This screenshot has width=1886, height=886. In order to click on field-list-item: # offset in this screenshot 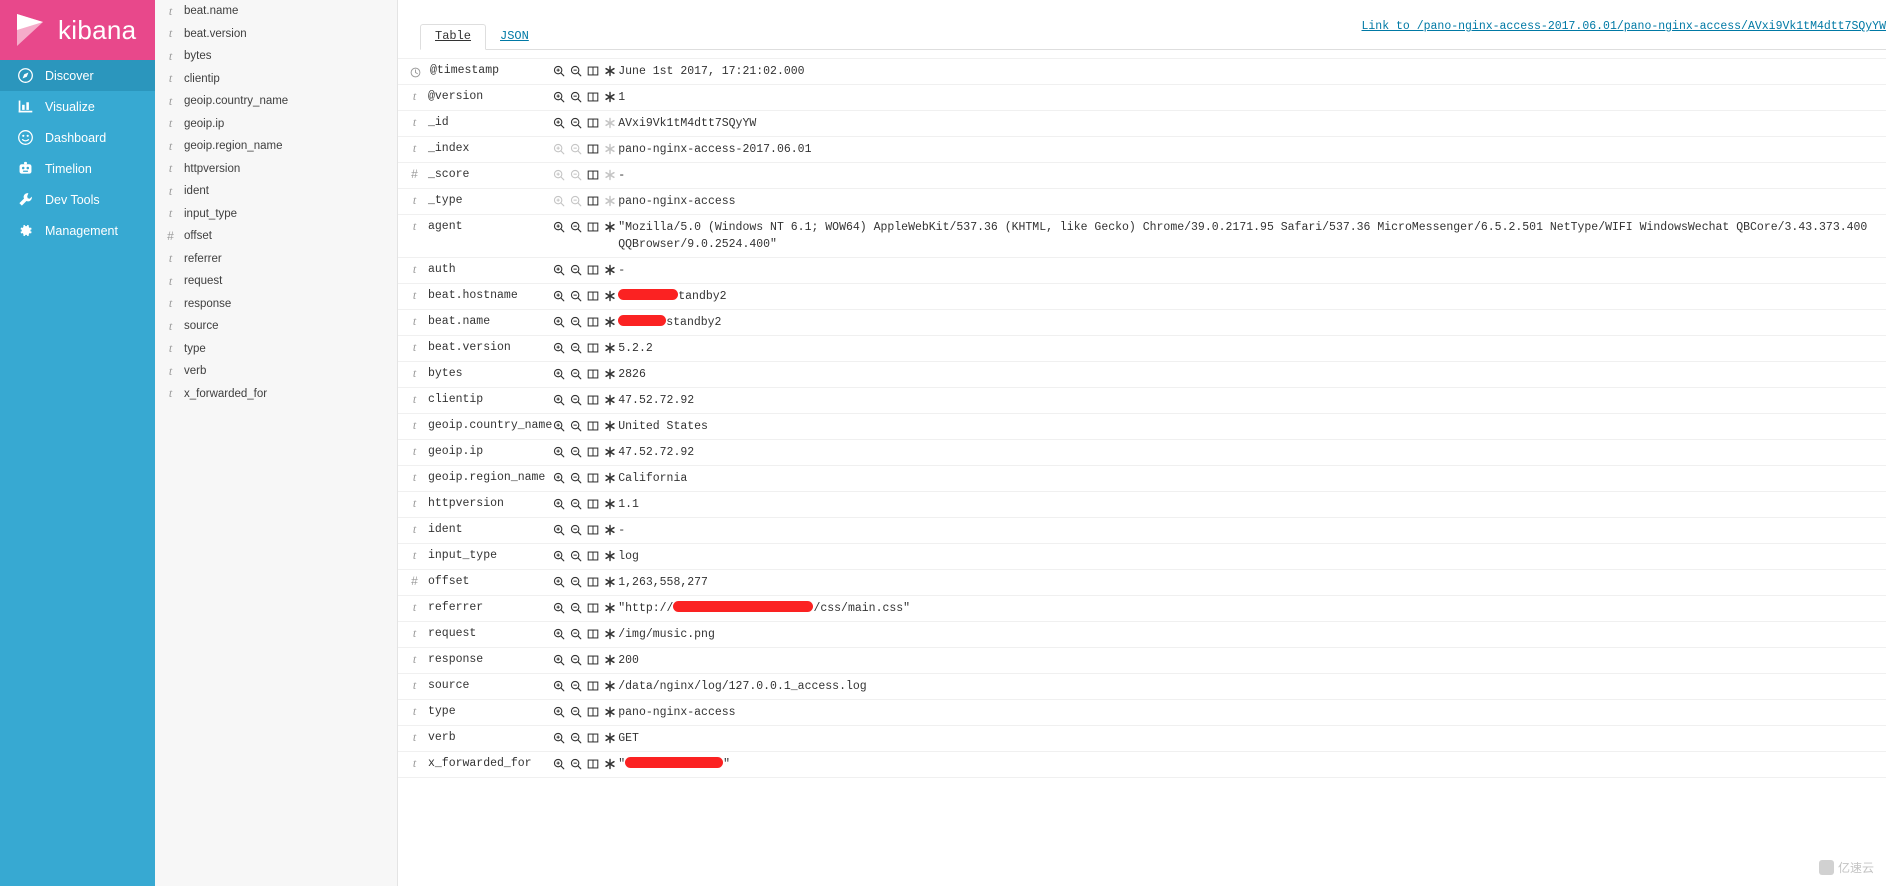, I will do `click(276, 236)`.